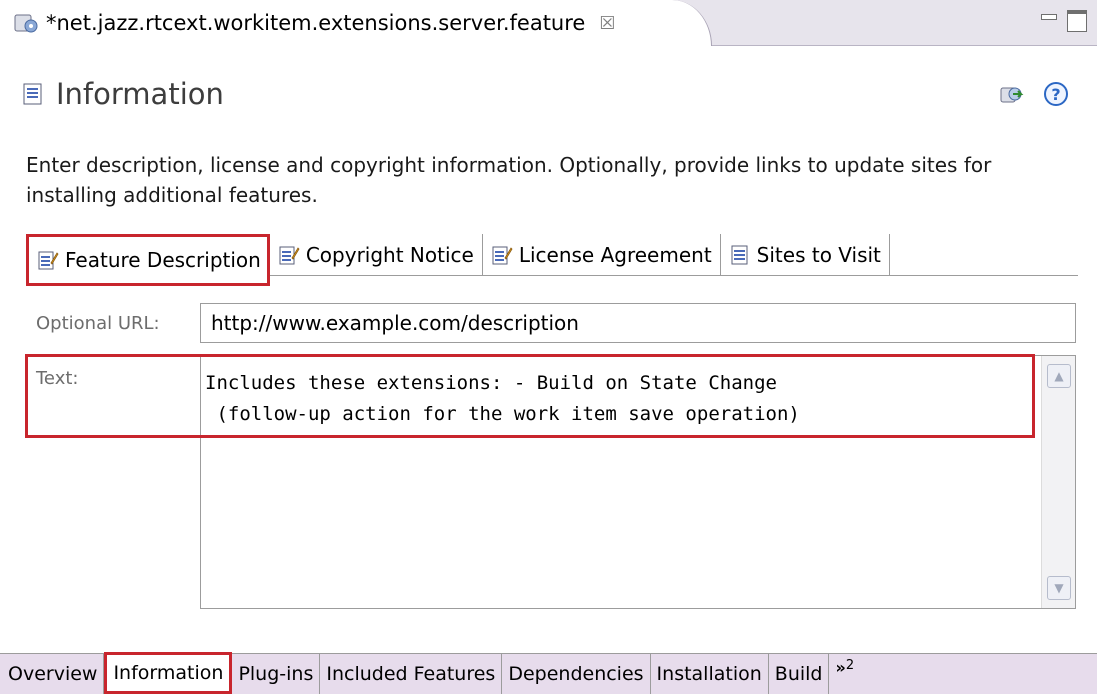  I want to click on overflow-chevron-icon: » 2, so click(844, 674).